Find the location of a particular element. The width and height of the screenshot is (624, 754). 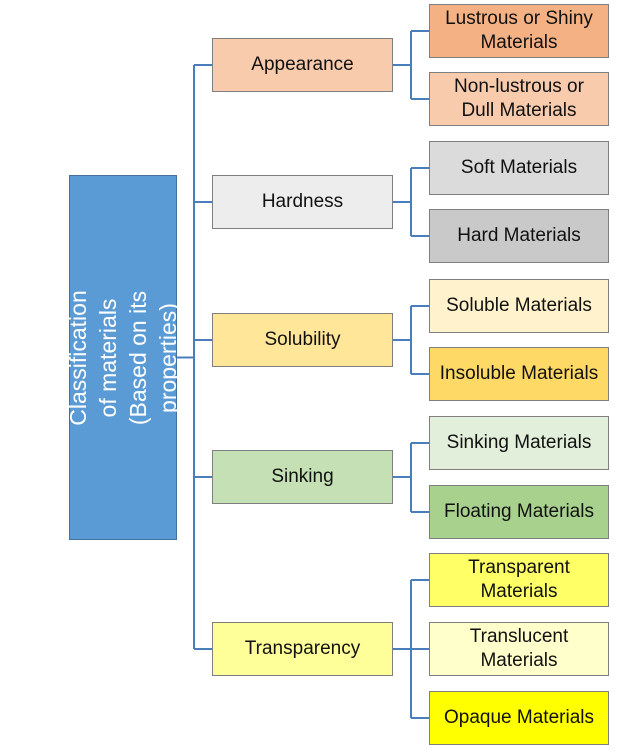

category-sinking: Sinking is located at coordinates (302, 477).